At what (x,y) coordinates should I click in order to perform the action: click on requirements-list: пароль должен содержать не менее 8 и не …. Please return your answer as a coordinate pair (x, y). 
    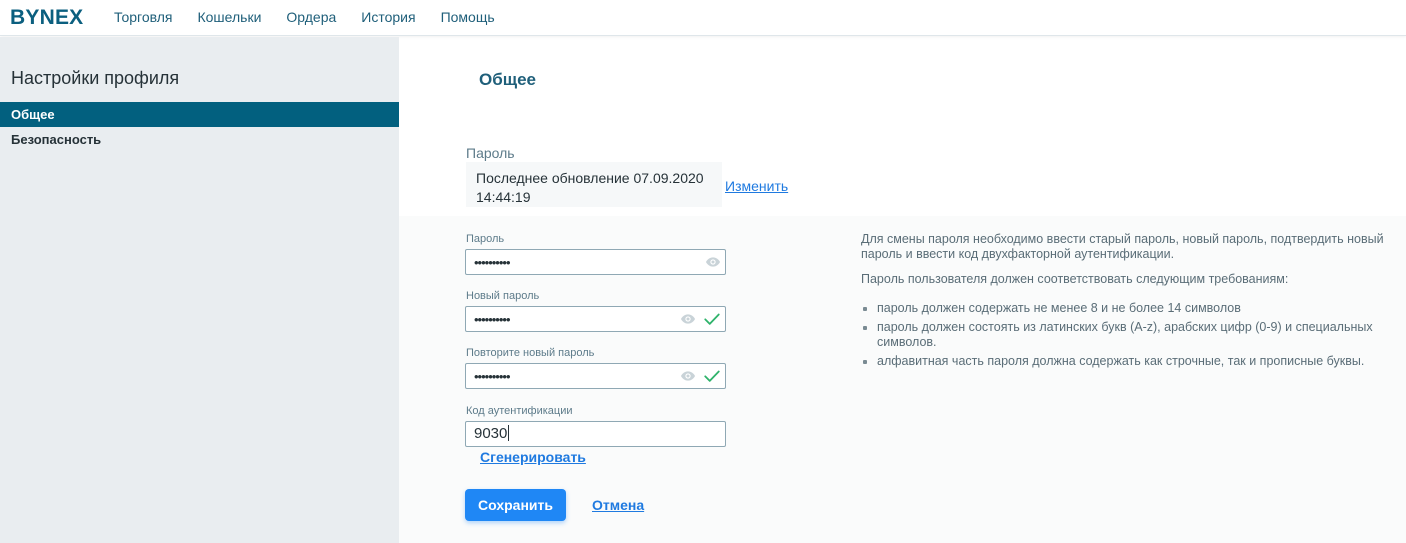
    Looking at the image, I should click on (1126, 335).